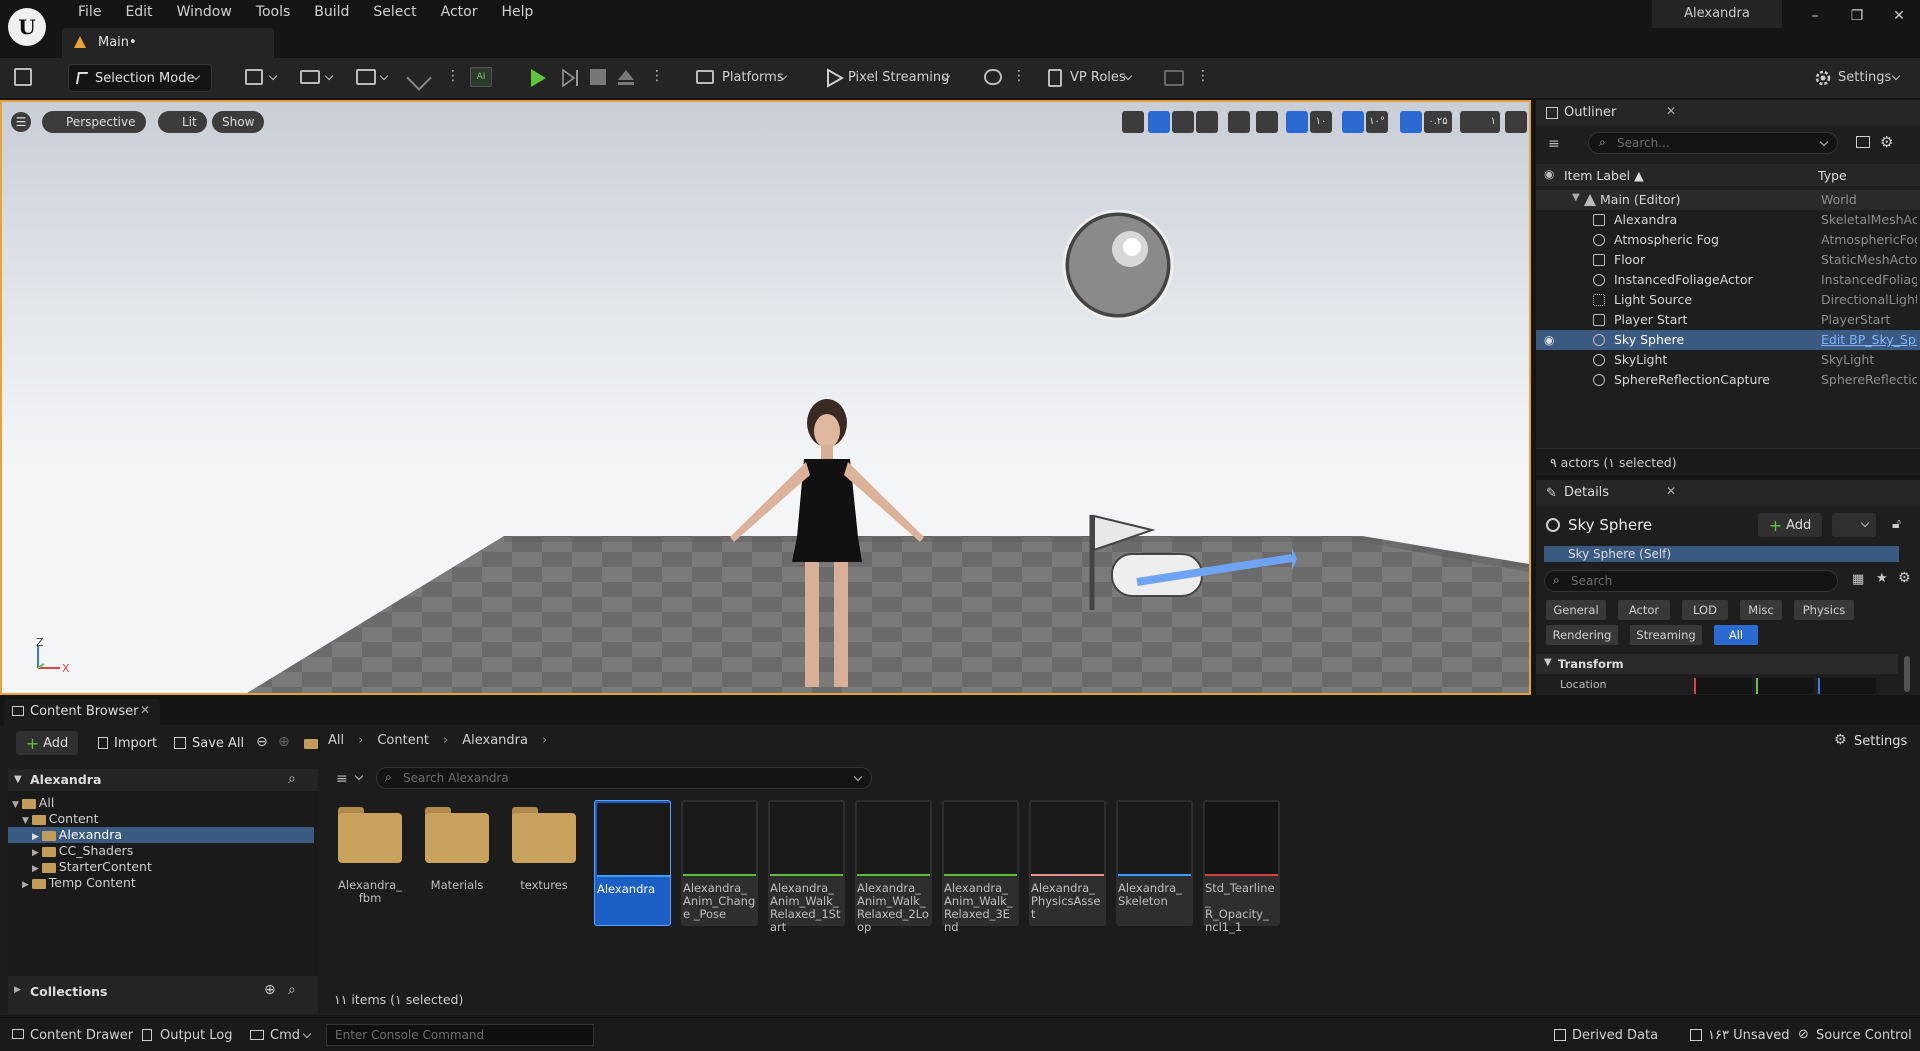 The height and width of the screenshot is (1051, 1920). Describe the element at coordinates (1723, 686) in the screenshot. I see `location-x-field` at that location.